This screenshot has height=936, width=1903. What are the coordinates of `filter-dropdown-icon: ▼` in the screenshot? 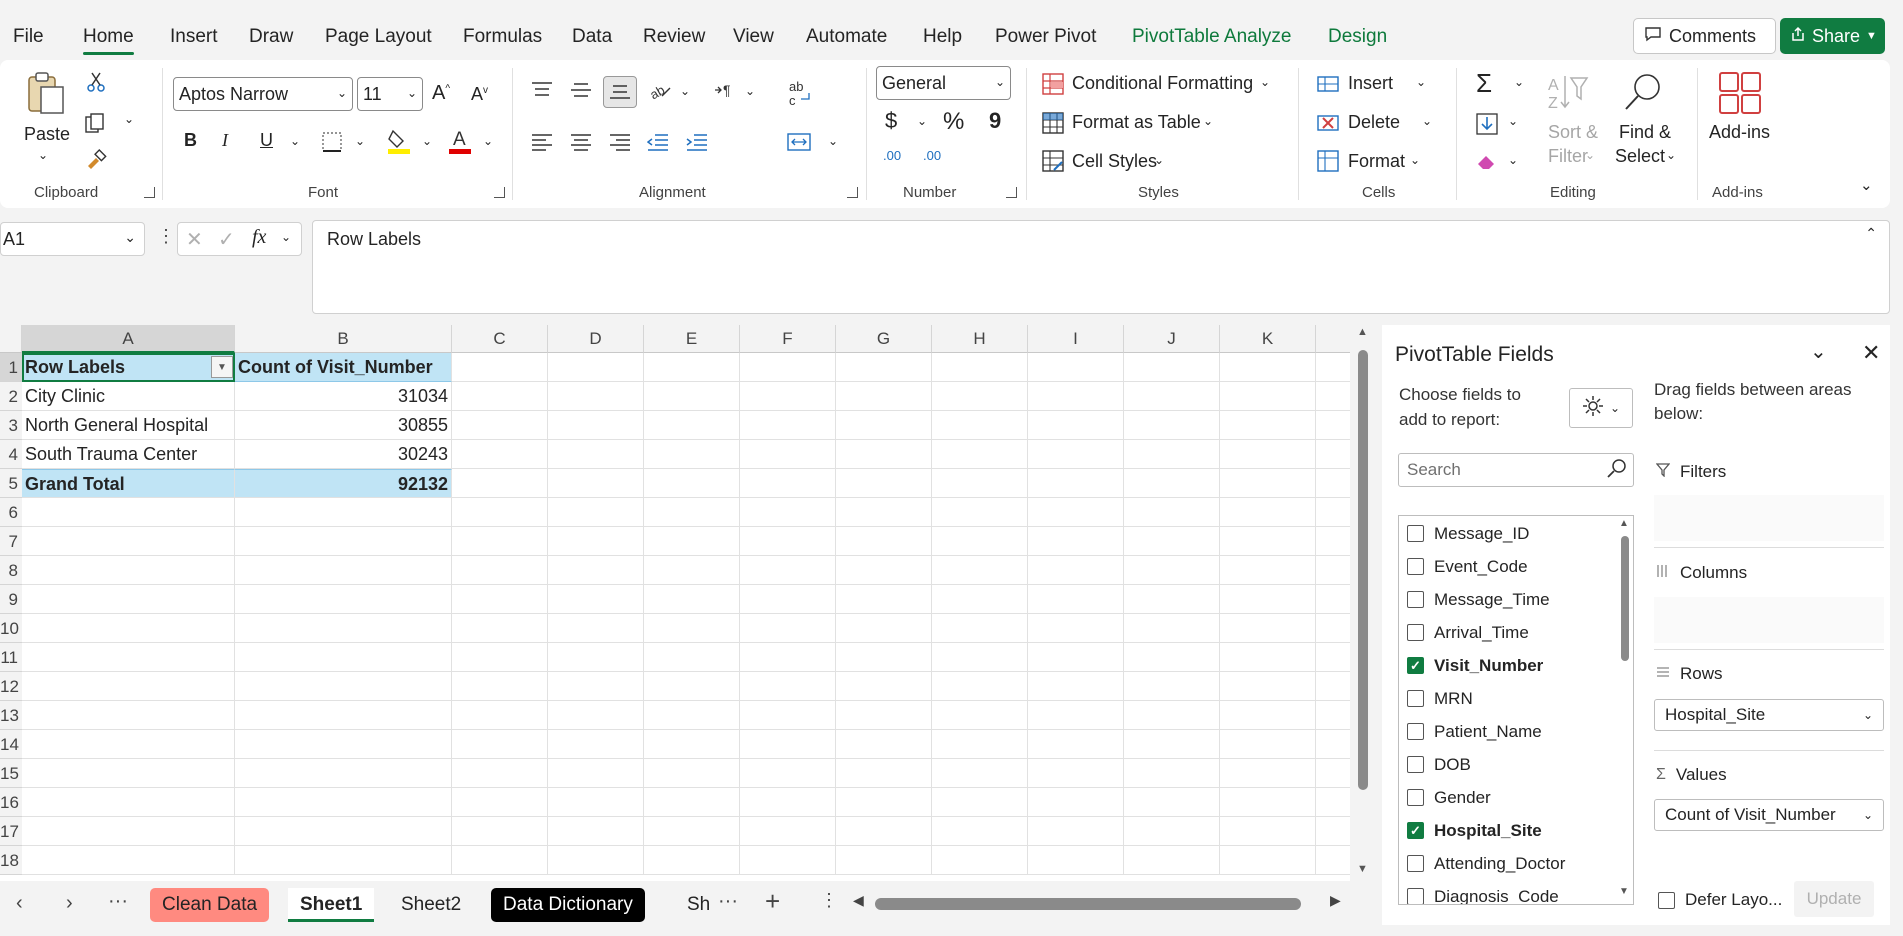 It's located at (222, 367).